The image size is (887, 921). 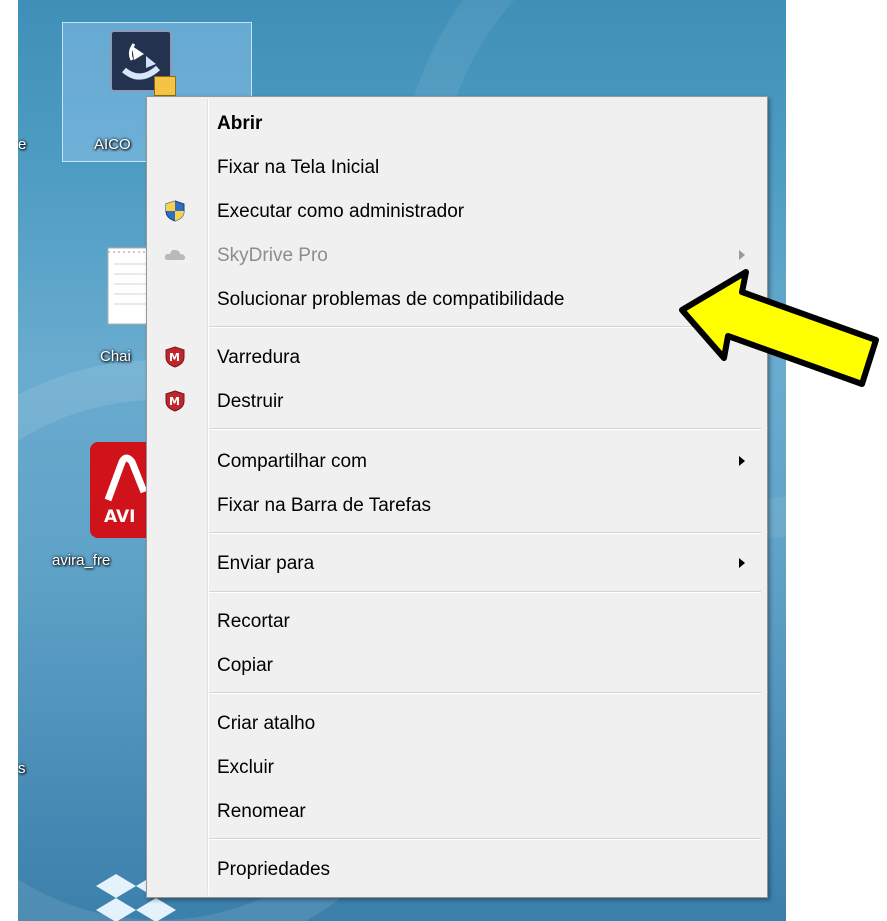 I want to click on menu-item-fixar-barra-tarefas: Fixar na Barra de Tarefas, so click(x=457, y=505).